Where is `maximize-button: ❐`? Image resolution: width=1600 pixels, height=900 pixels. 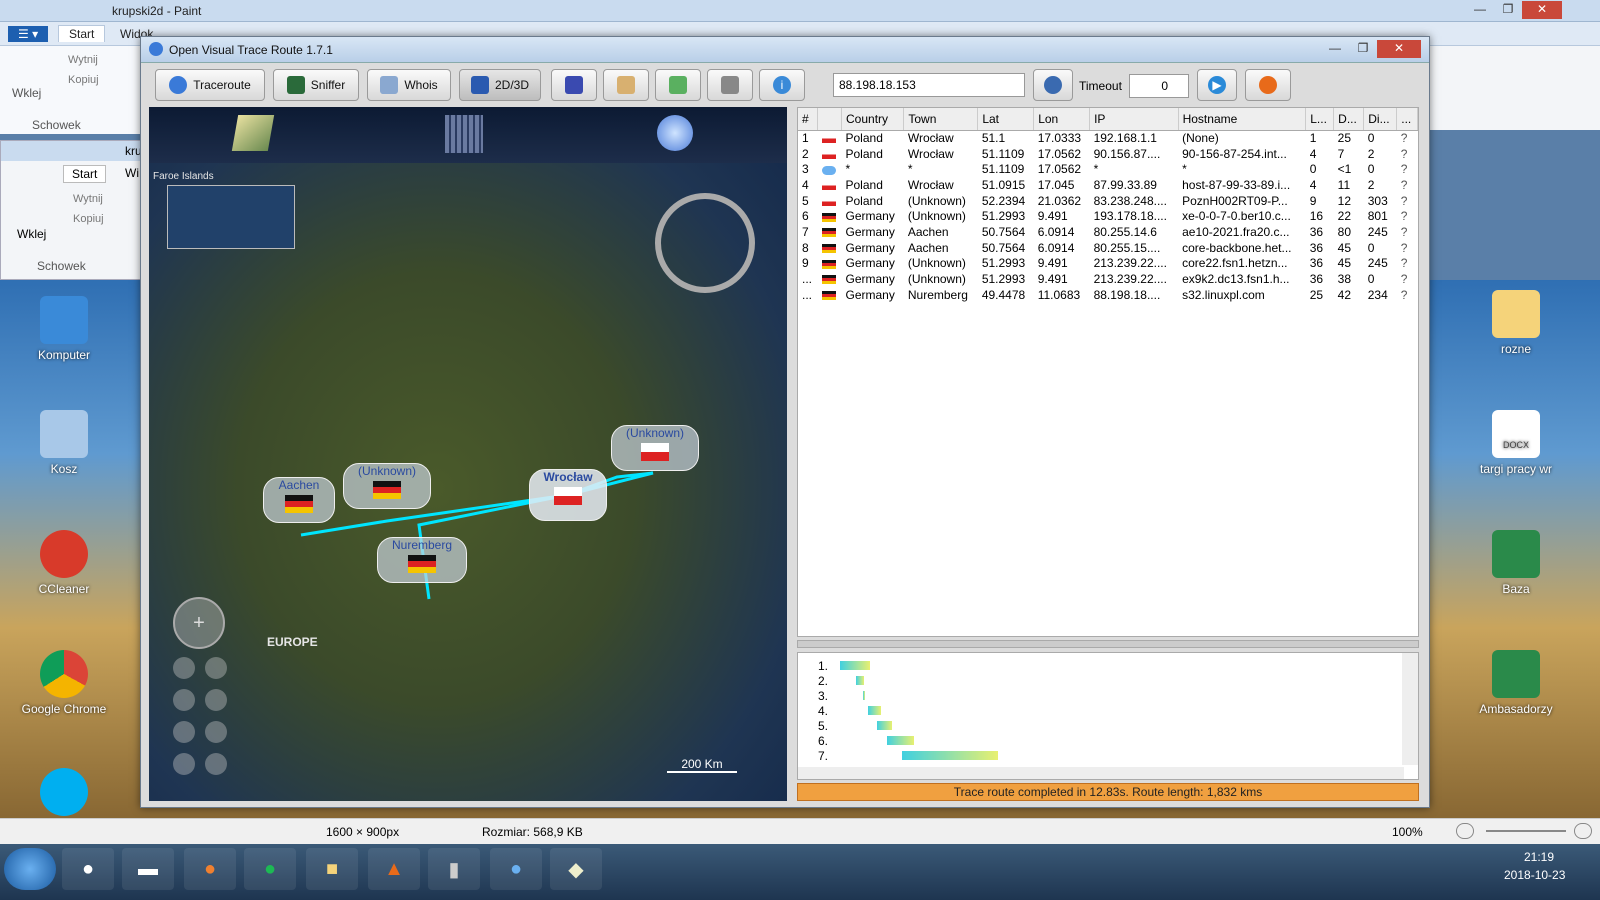
maximize-button: ❐ is located at coordinates (1508, 10).